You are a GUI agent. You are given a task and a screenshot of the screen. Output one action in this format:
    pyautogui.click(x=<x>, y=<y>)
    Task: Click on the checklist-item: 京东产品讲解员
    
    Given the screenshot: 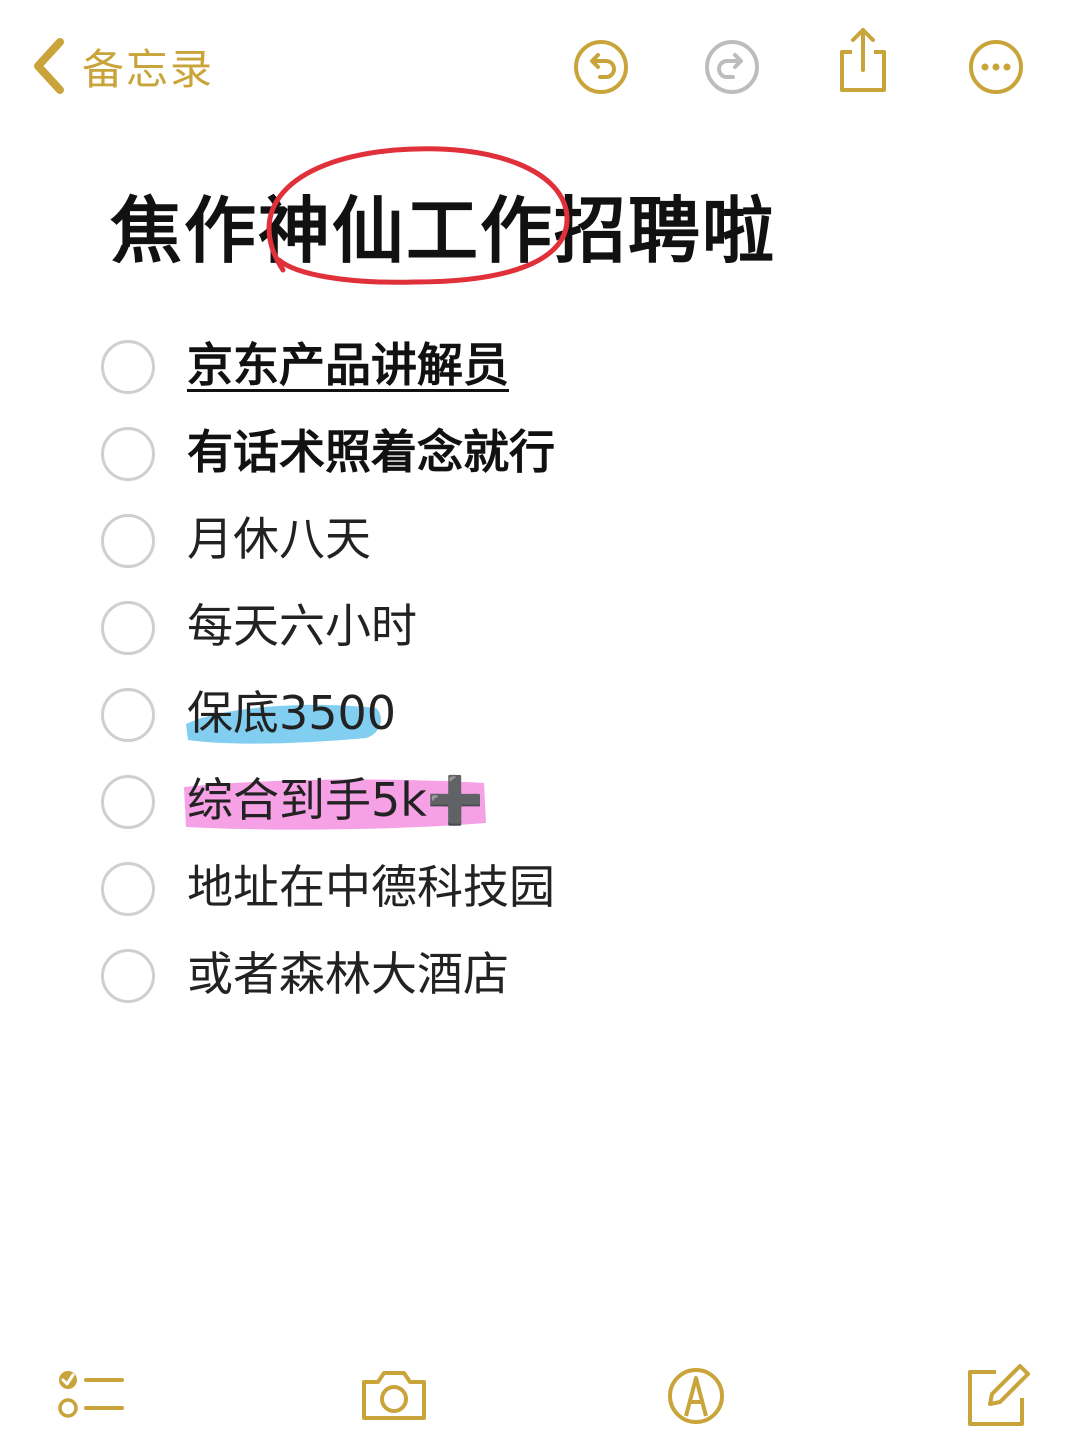 What is the action you would take?
    pyautogui.click(x=540, y=369)
    